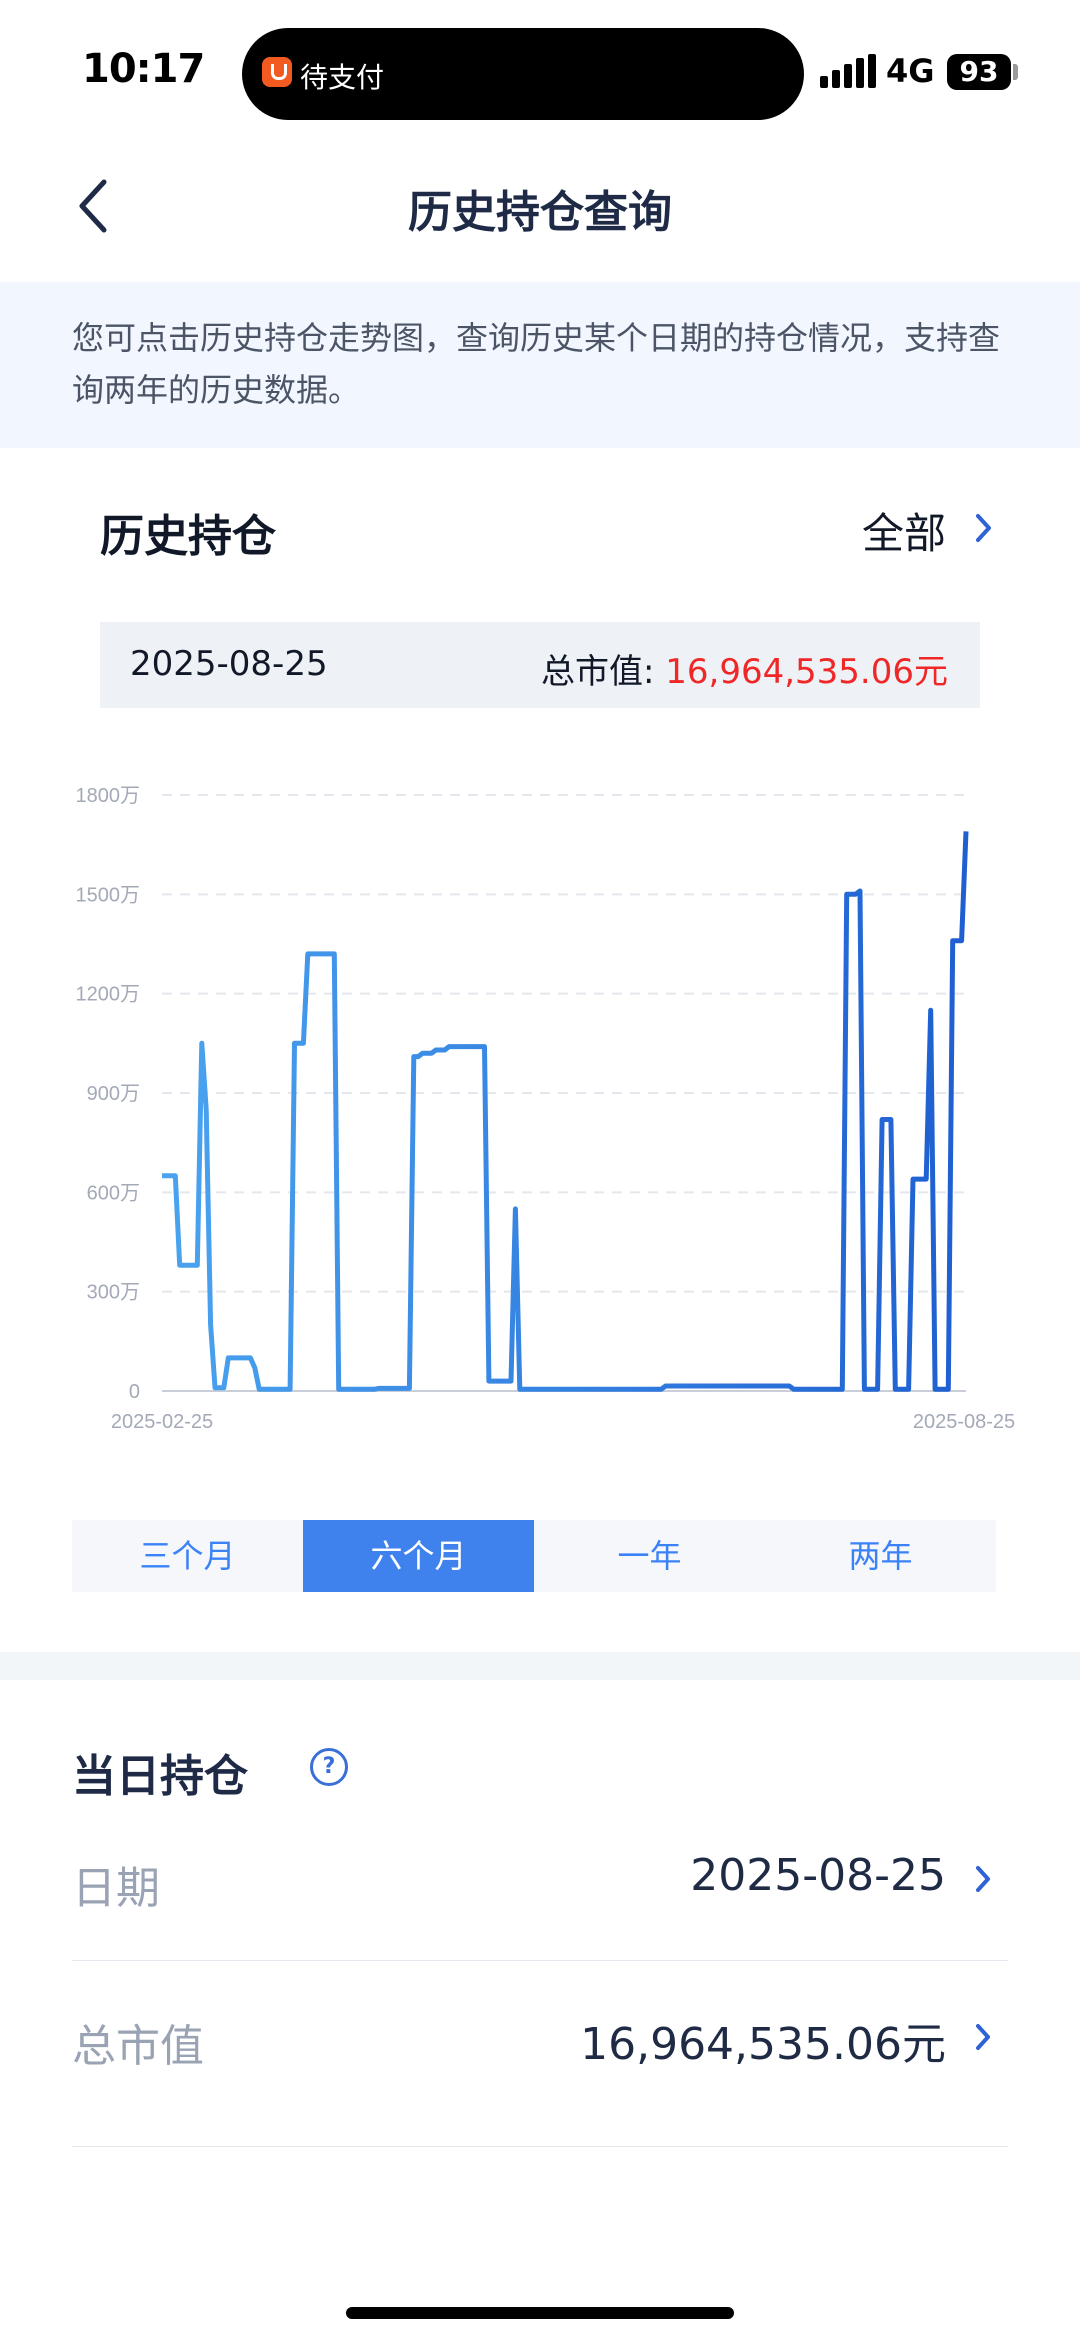 The height and width of the screenshot is (2341, 1080). I want to click on total-label: 总市值:, so click(603, 672).